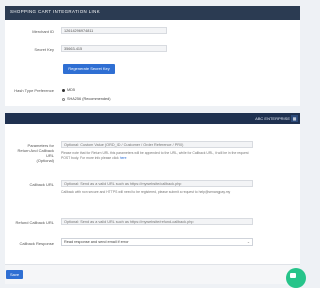 The height and width of the screenshot is (288, 320). I want to click on chevron-down-icon: ⌄, so click(248, 242).